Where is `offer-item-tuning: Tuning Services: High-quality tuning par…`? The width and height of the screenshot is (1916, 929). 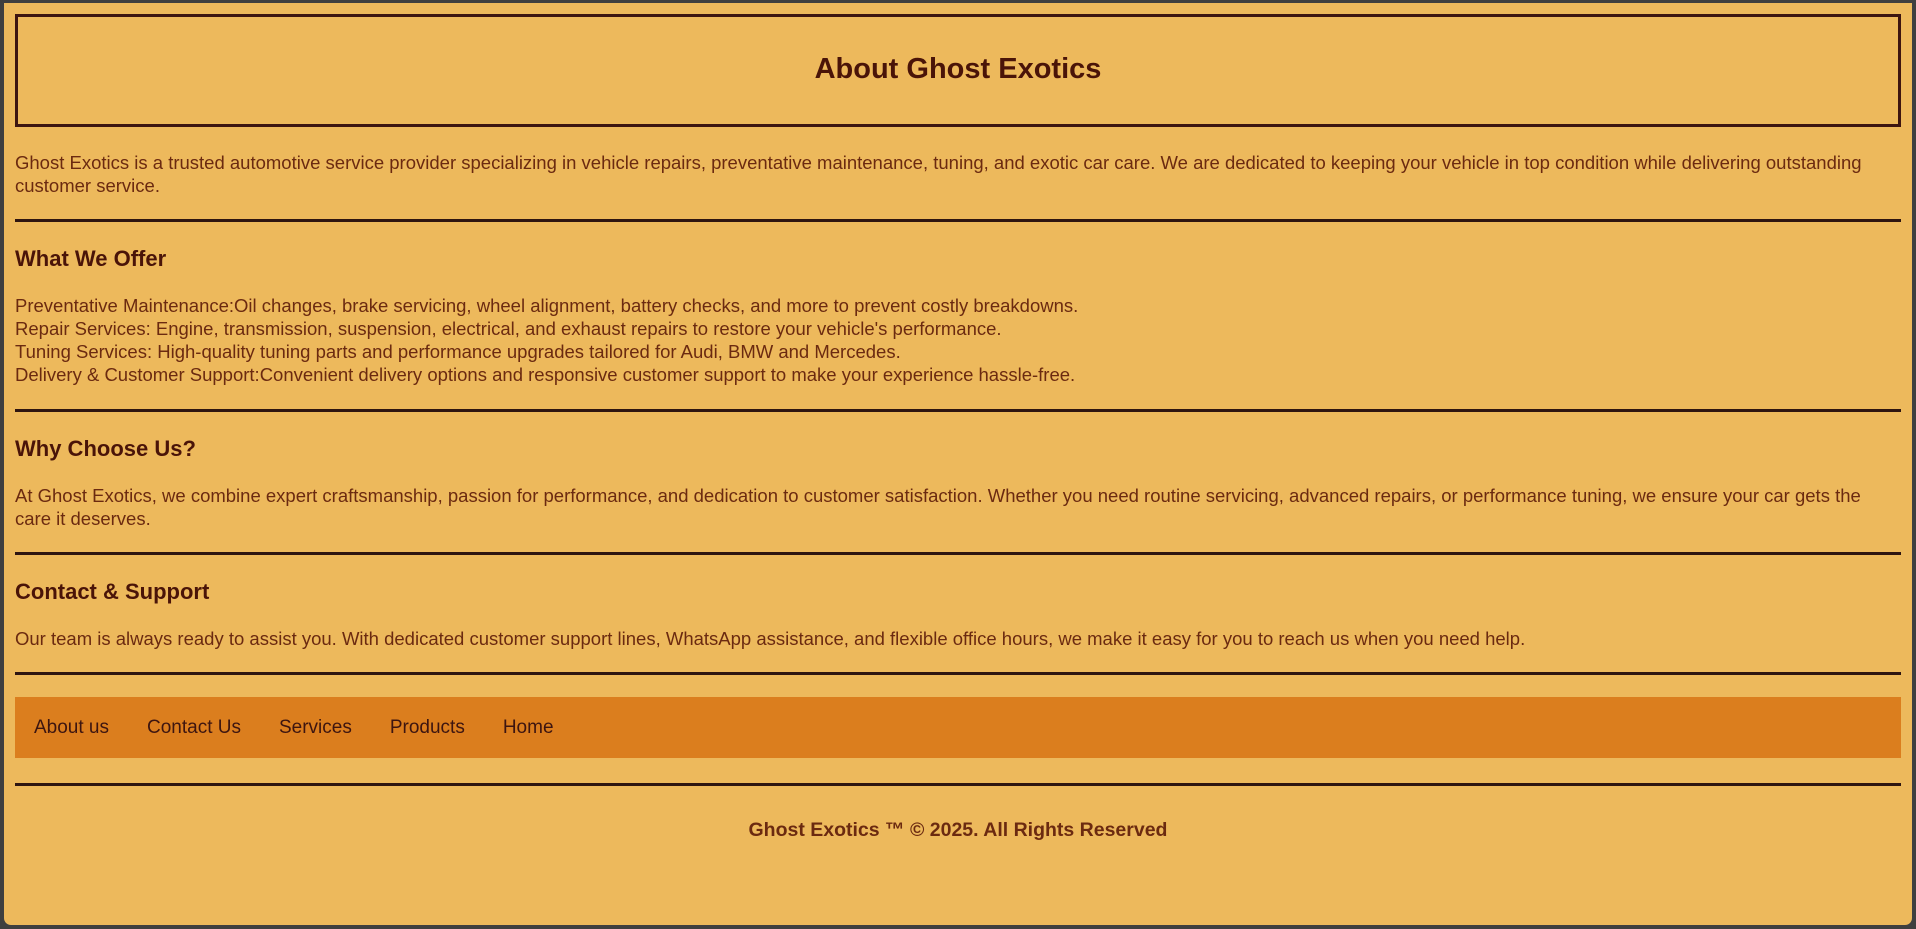 offer-item-tuning: Tuning Services: High-quality tuning par… is located at coordinates (458, 351).